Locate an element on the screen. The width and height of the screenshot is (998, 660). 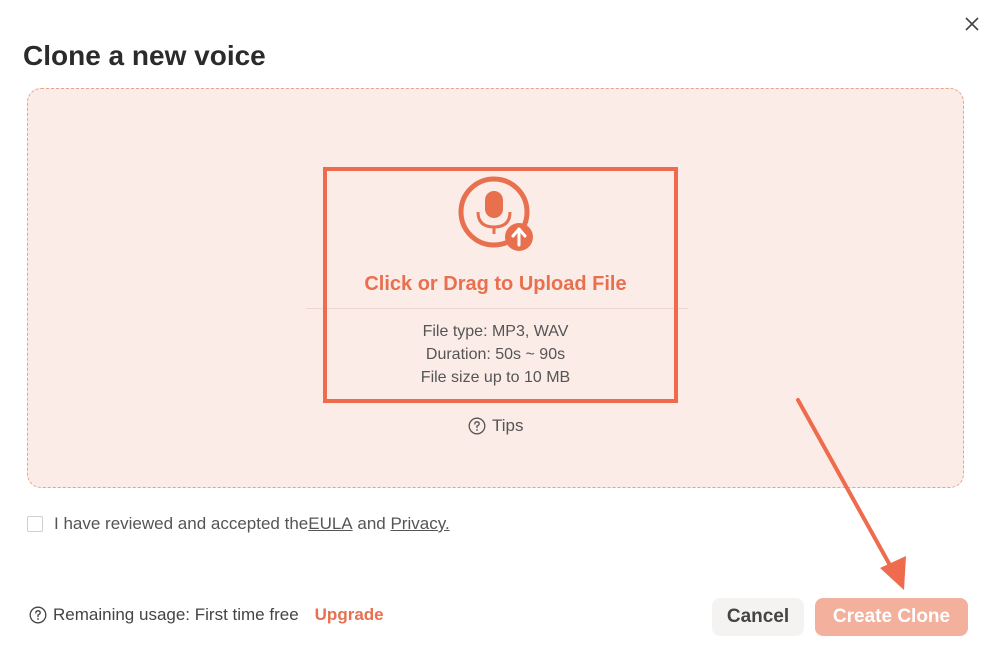
agreement-checkbox is located at coordinates (35, 524).